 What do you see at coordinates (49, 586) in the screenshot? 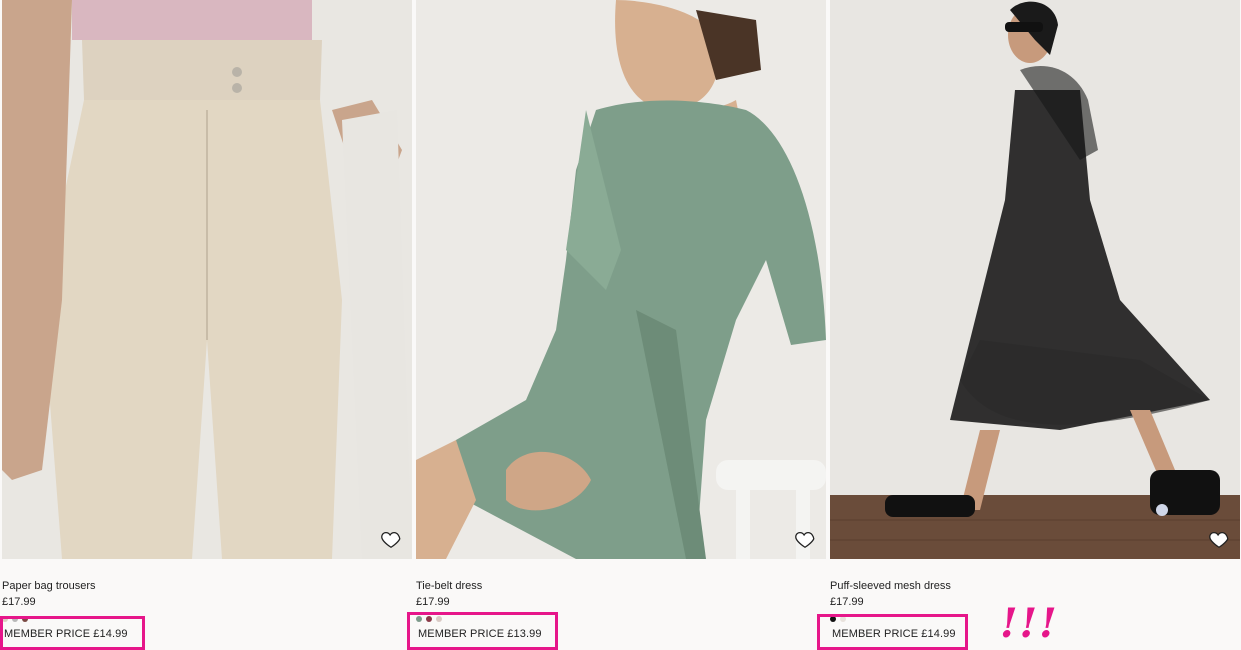
I see `product-name: Paper bag trousers` at bounding box center [49, 586].